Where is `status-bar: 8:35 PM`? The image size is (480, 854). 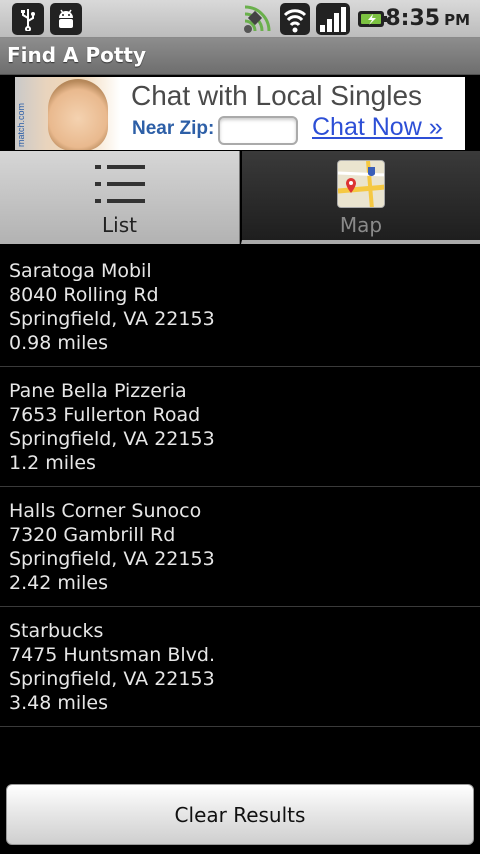
status-bar: 8:35 PM is located at coordinates (240, 19).